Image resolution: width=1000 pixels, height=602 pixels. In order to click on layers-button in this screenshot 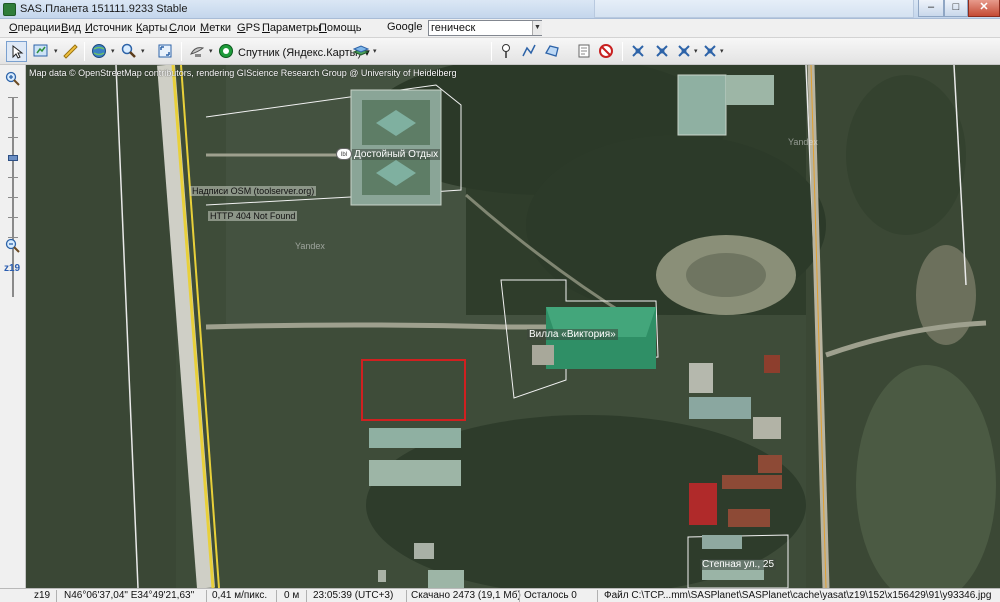, I will do `click(361, 51)`.